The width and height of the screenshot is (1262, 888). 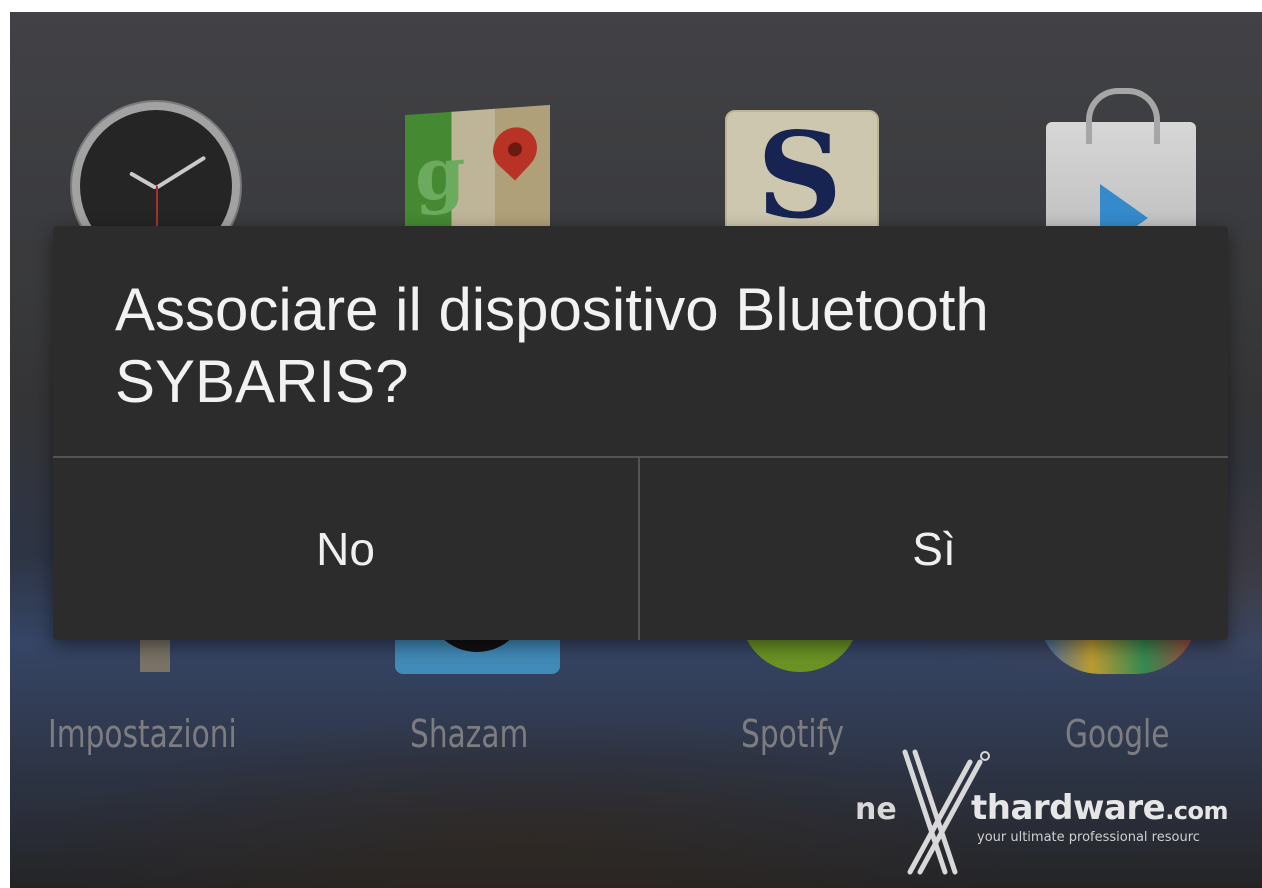 What do you see at coordinates (1197, 811) in the screenshot?
I see `watermark-domain: .com` at bounding box center [1197, 811].